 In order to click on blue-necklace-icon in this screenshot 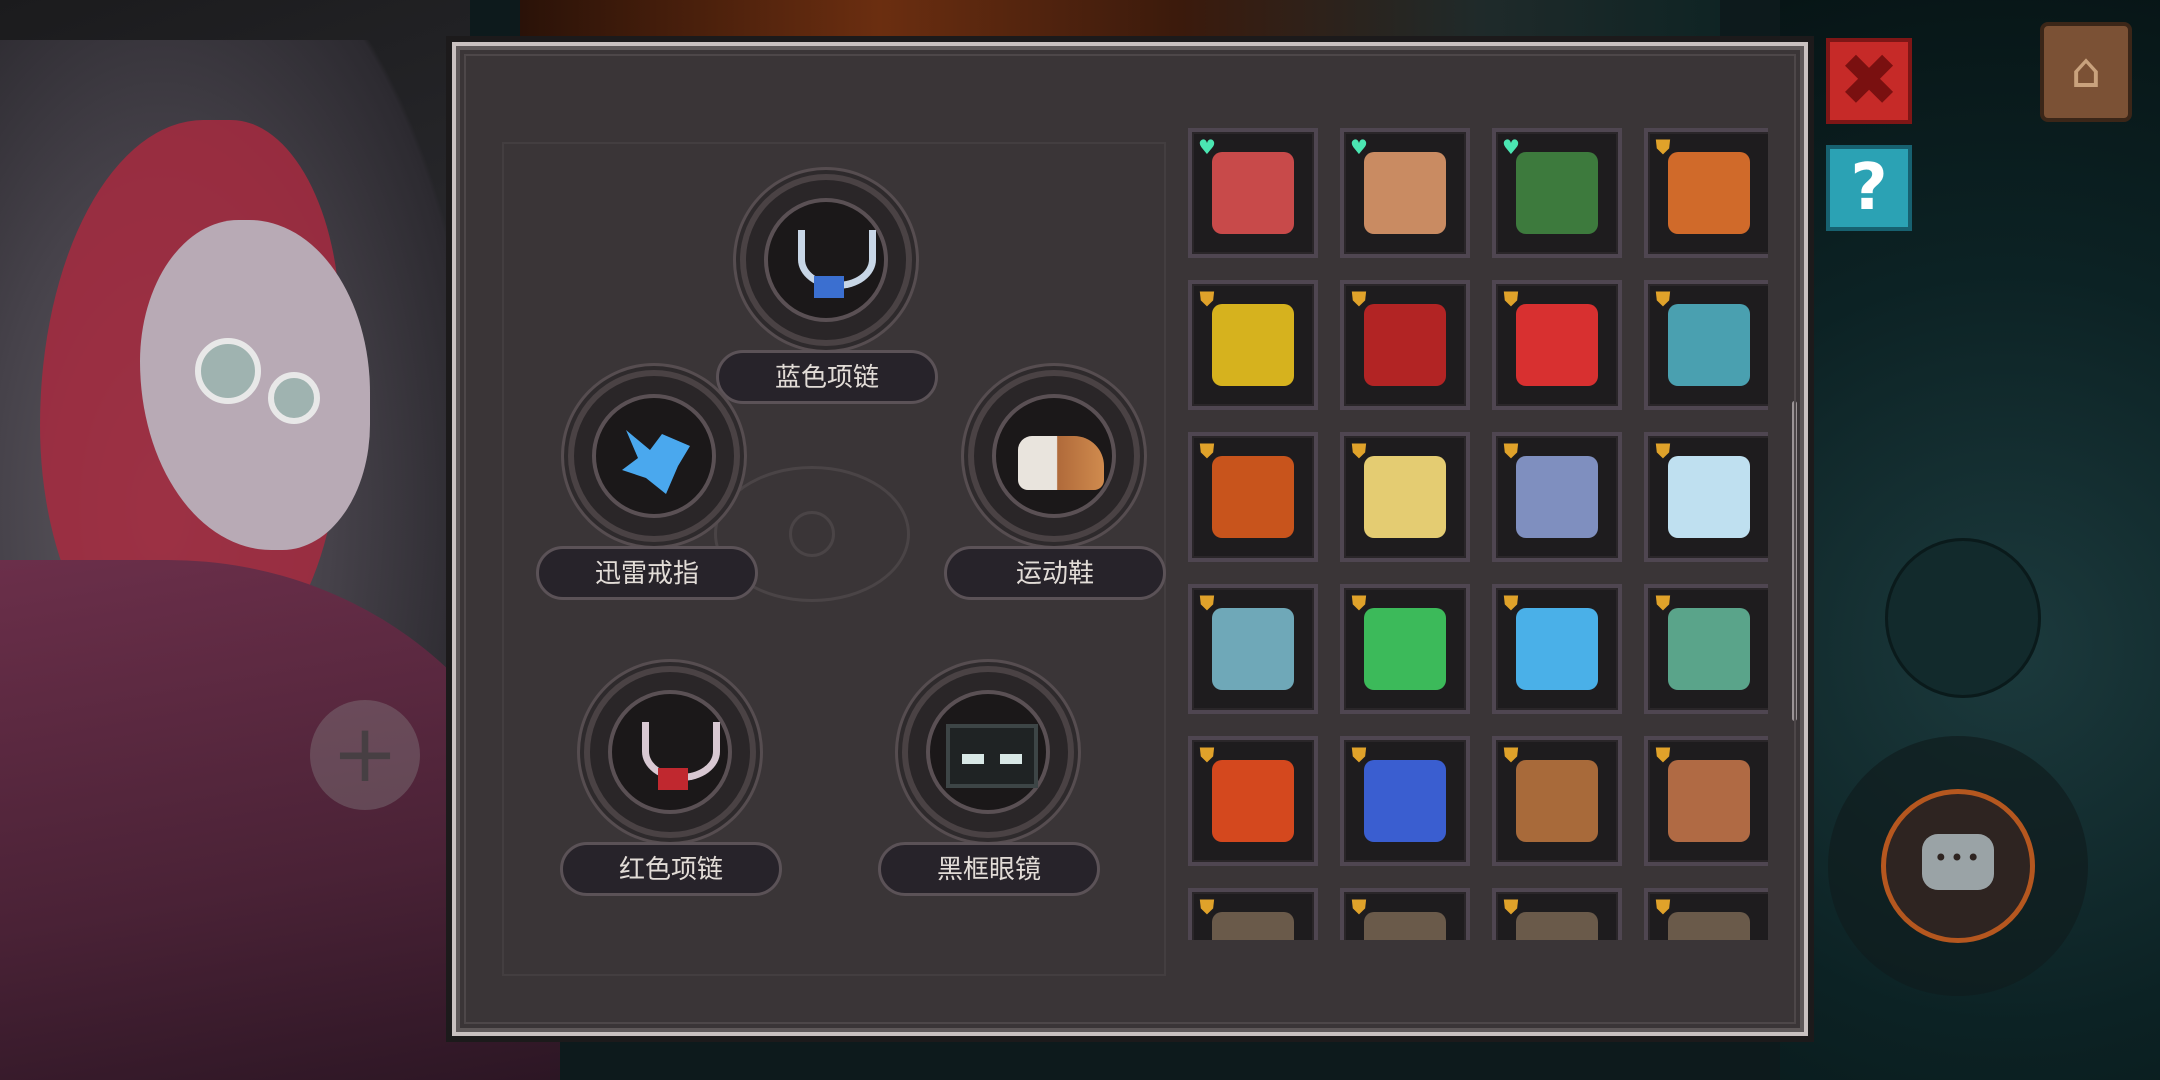, I will do `click(837, 259)`.